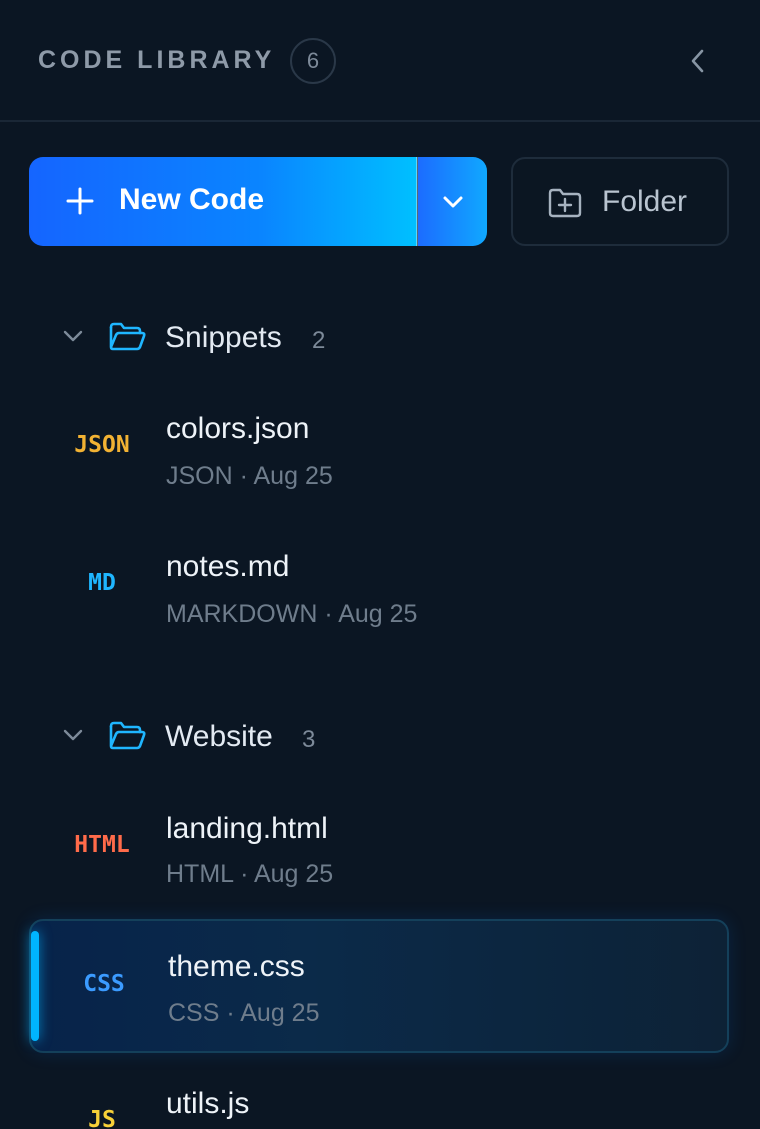  I want to click on plus-icon, so click(80, 201).